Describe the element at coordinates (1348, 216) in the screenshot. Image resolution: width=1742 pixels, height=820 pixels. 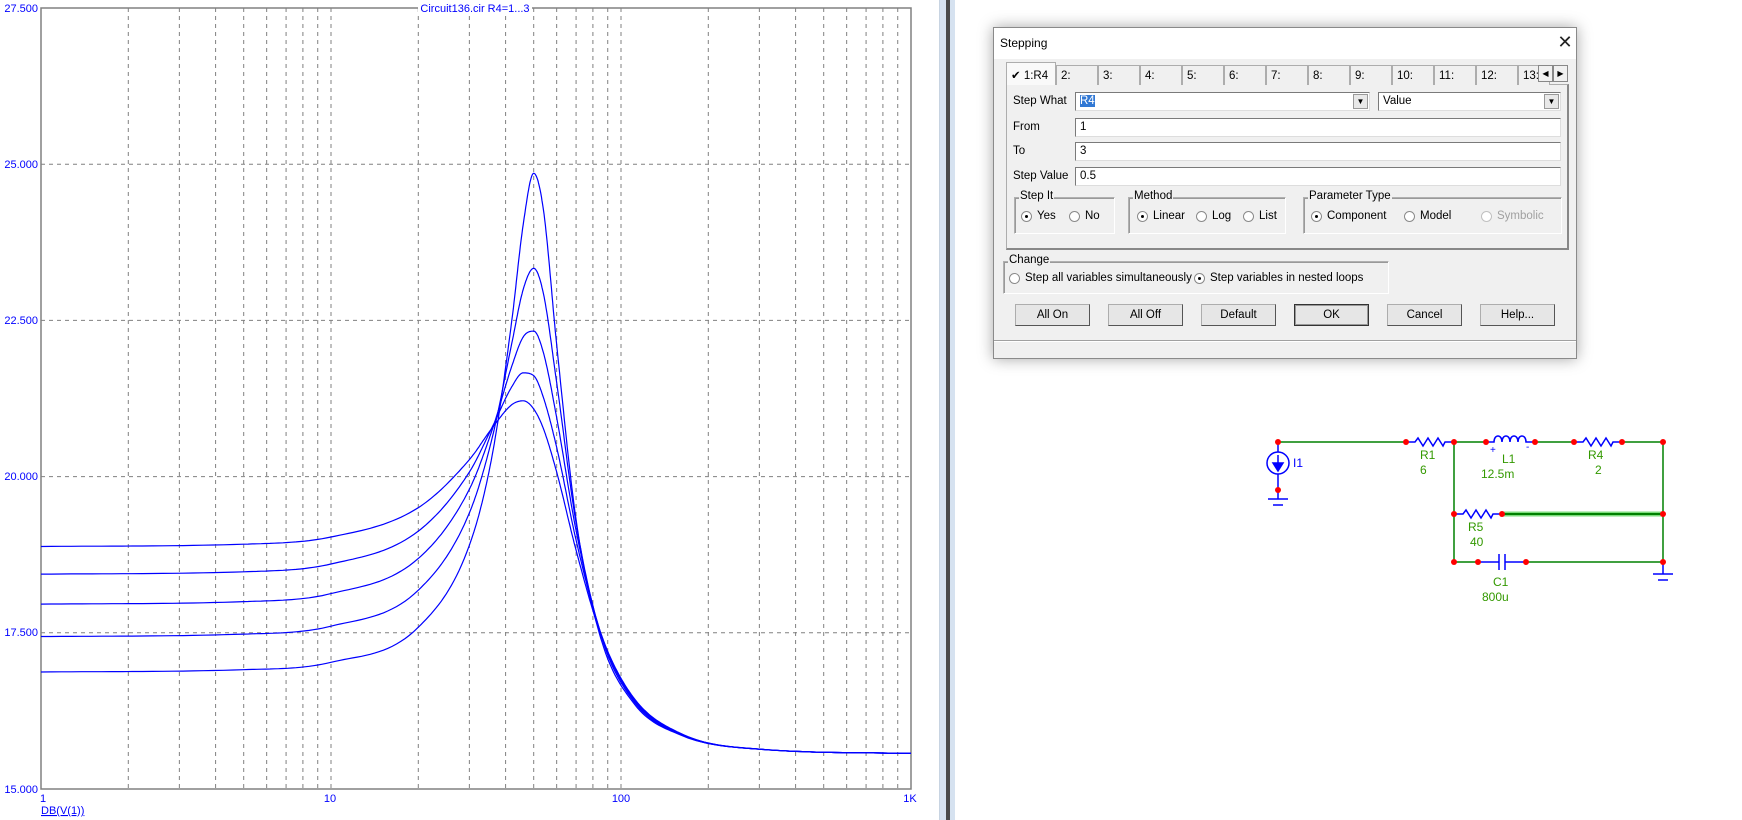
I see `param-component-radio: Component` at that location.